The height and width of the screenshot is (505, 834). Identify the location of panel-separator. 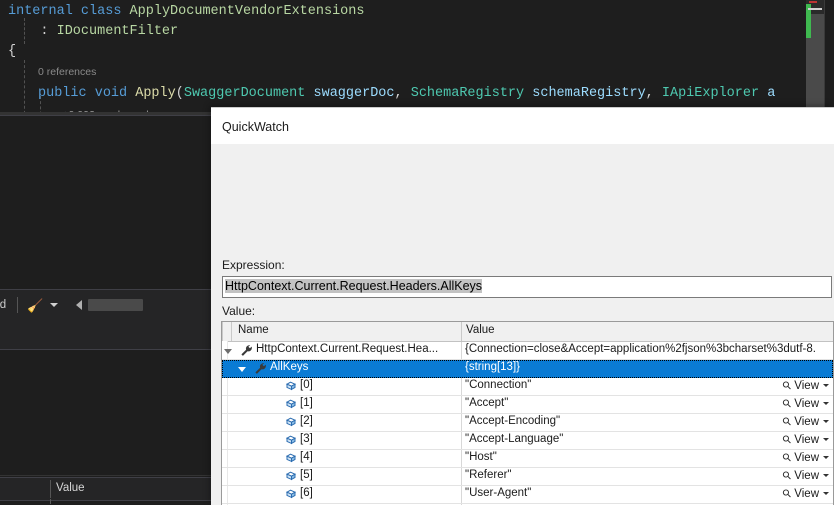
(110, 475).